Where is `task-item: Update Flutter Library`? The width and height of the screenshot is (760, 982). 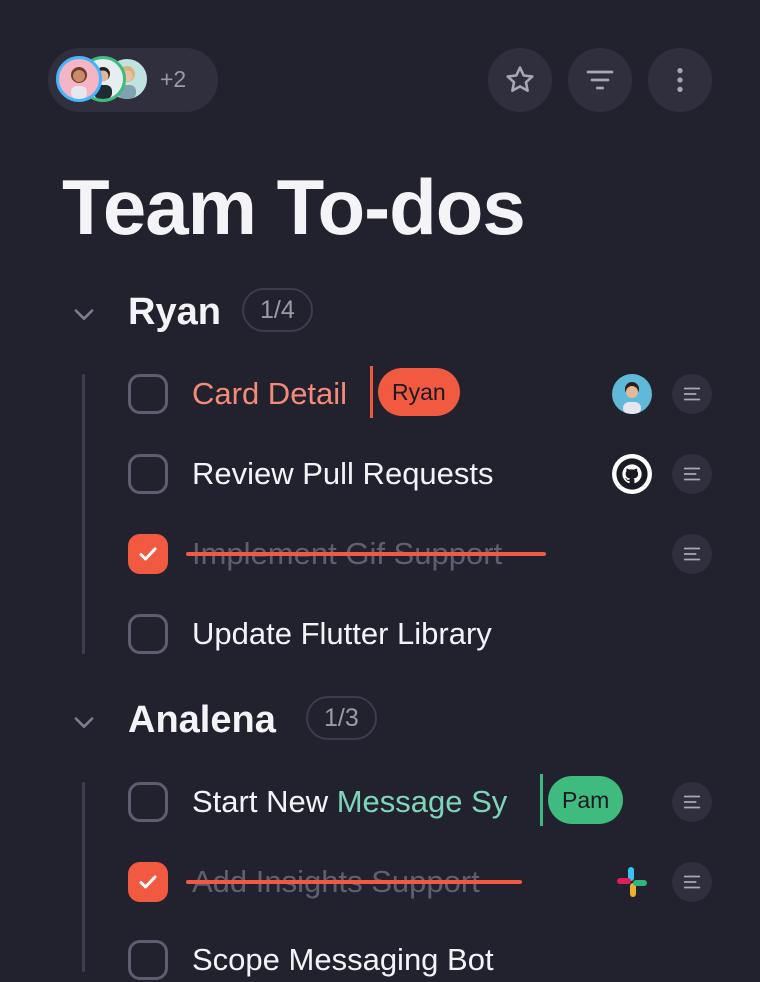 task-item: Update Flutter Library is located at coordinates (420, 634).